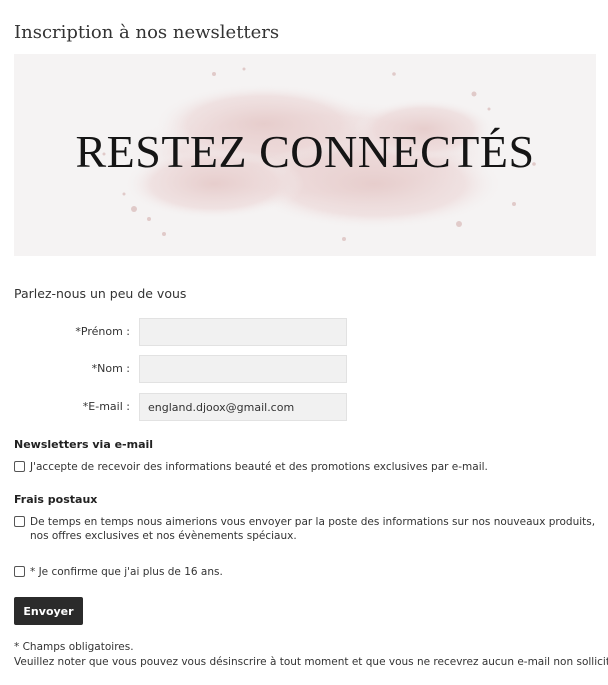 This screenshot has height=685, width=608. What do you see at coordinates (243, 369) in the screenshot?
I see `last-name-input` at bounding box center [243, 369].